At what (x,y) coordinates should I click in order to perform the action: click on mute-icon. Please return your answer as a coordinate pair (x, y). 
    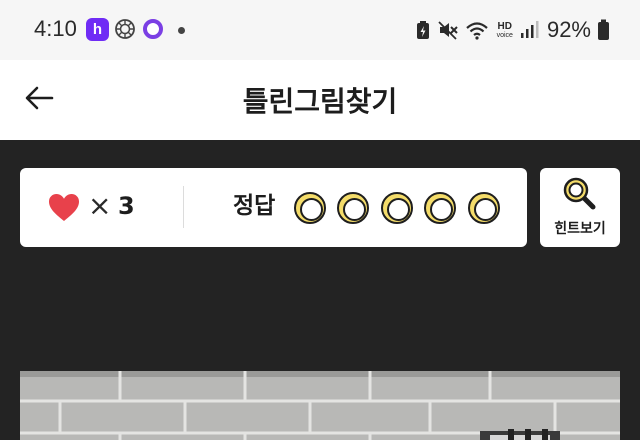
    Looking at the image, I should click on (447, 30).